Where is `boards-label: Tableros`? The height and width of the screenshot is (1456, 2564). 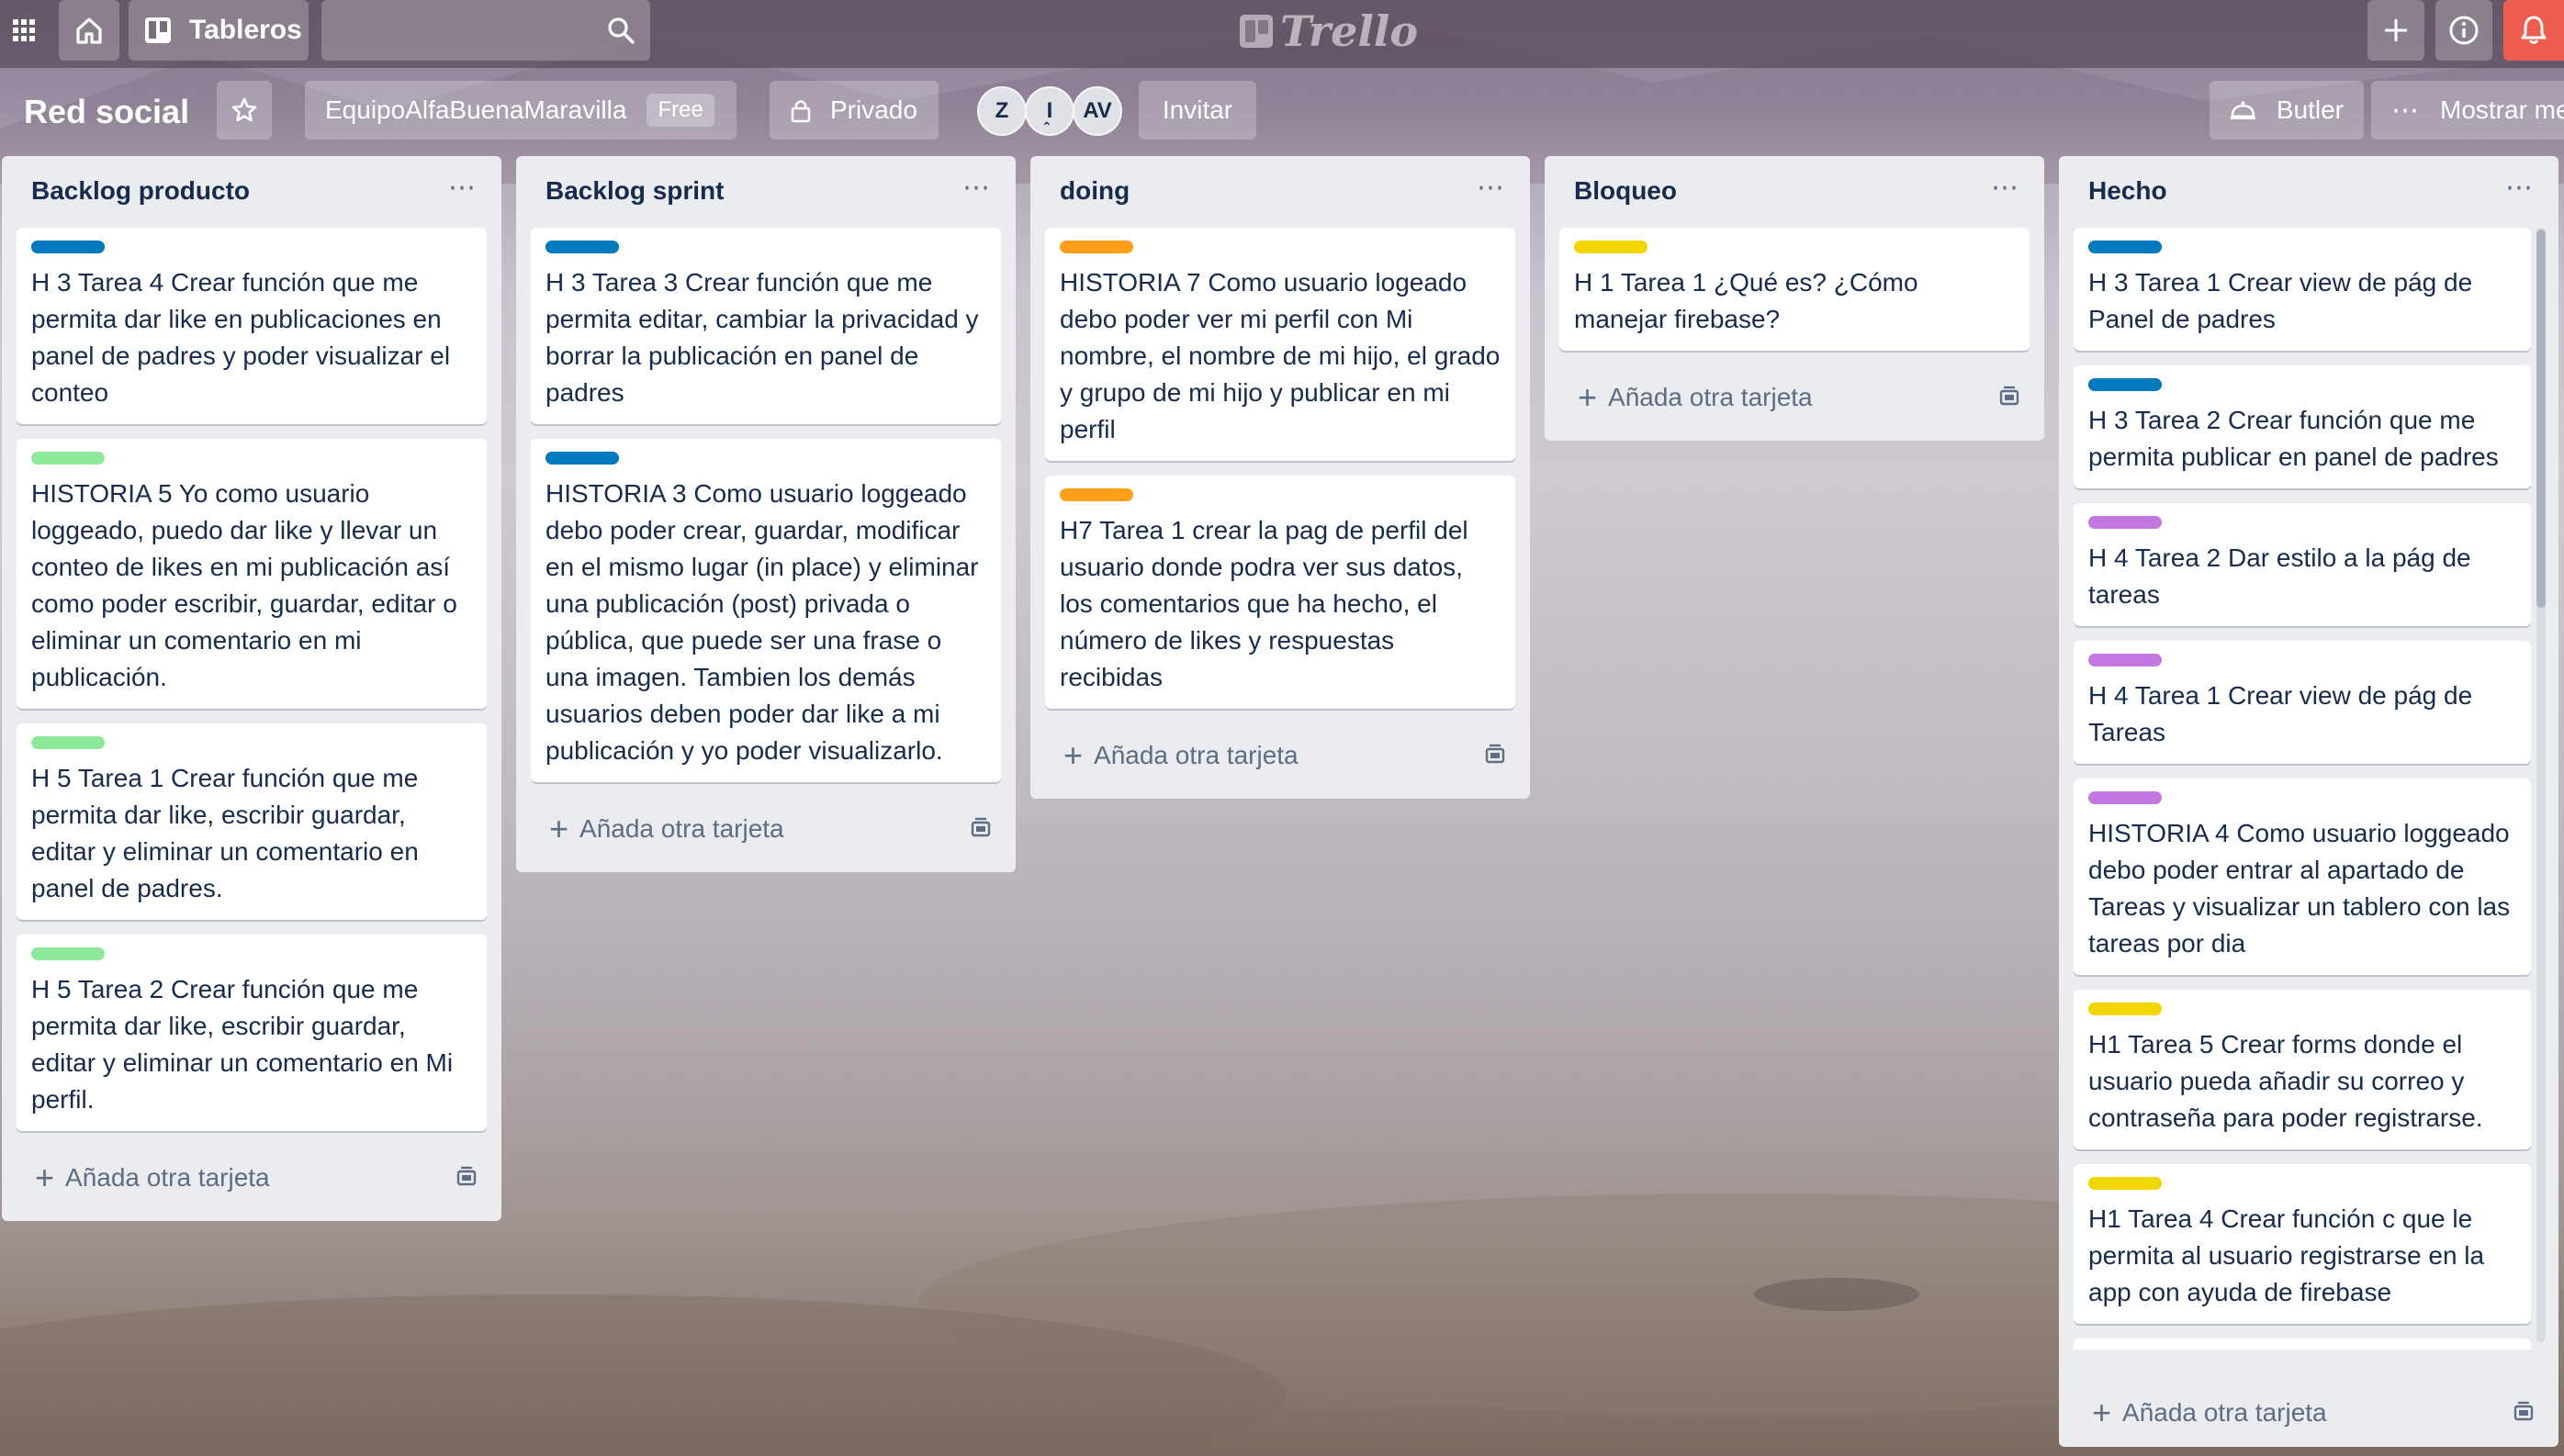
boards-label: Tableros is located at coordinates (245, 30).